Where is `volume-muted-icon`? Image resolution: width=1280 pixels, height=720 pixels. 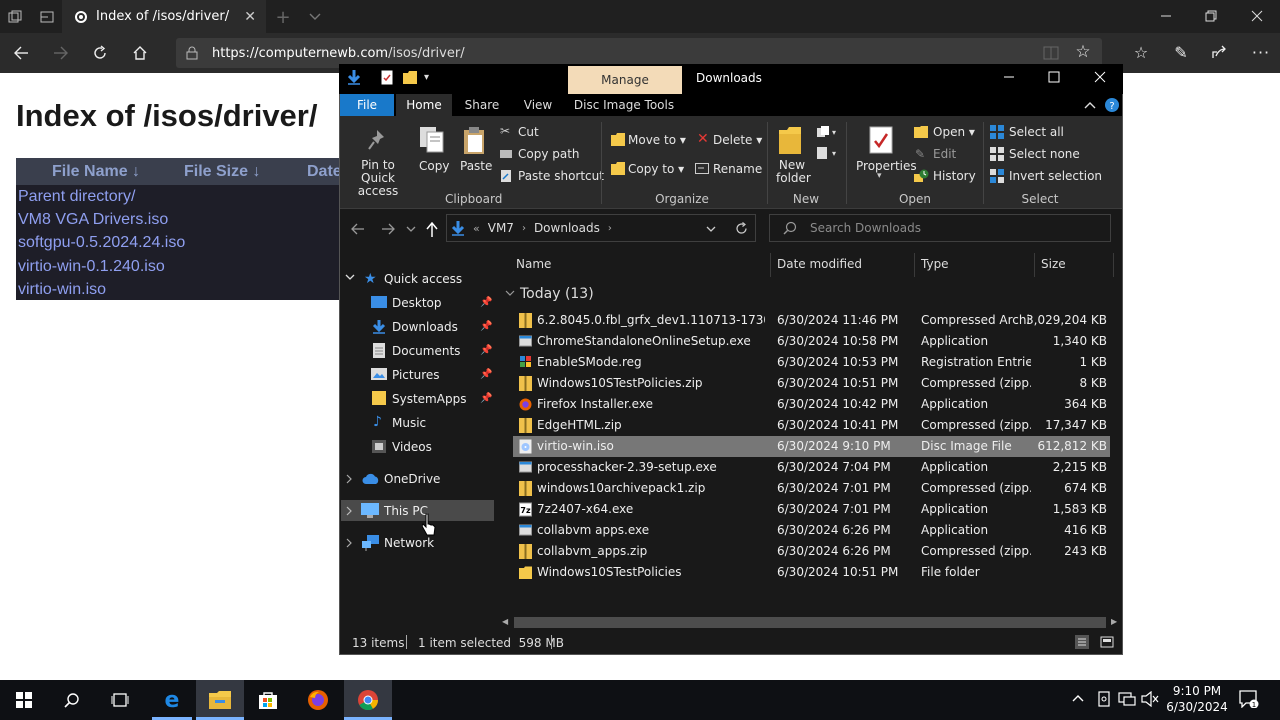
volume-muted-icon is located at coordinates (1150, 699).